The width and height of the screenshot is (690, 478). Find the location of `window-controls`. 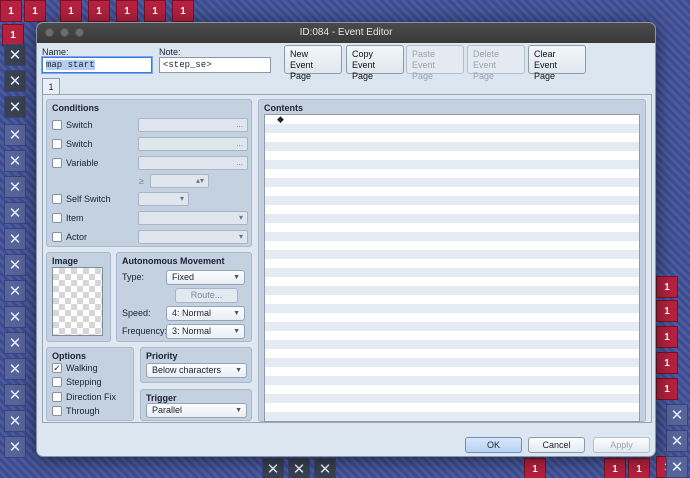

window-controls is located at coordinates (64, 32).